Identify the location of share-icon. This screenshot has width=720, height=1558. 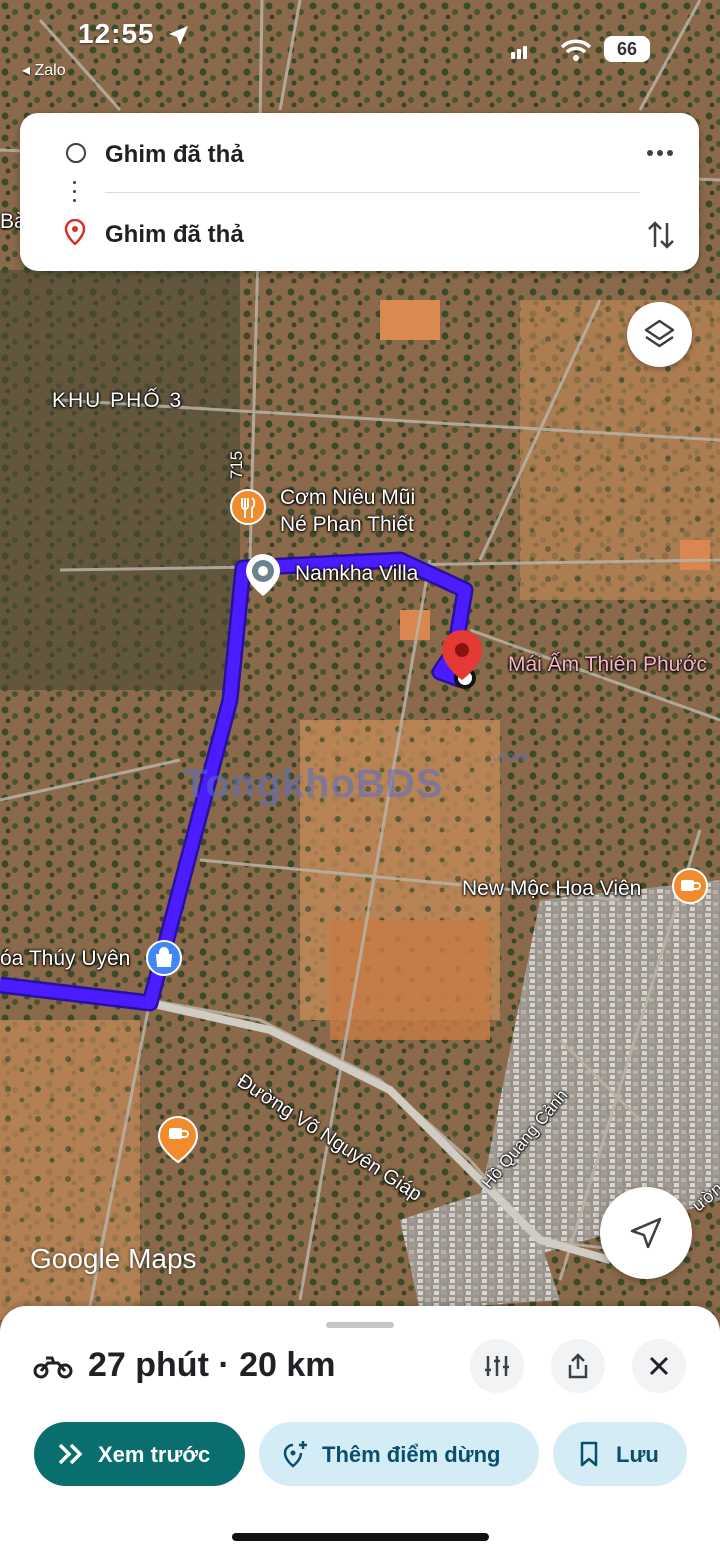
(578, 1366).